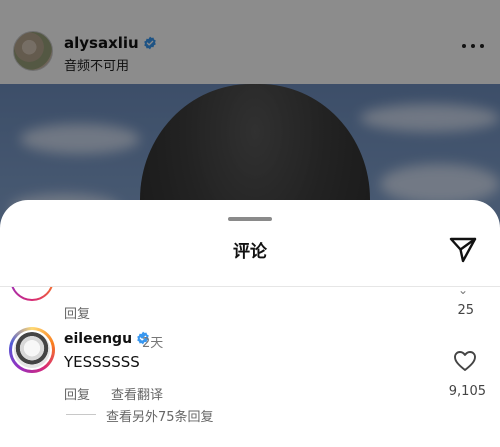 This screenshot has width=500, height=447. I want to click on drag-handle, so click(250, 219).